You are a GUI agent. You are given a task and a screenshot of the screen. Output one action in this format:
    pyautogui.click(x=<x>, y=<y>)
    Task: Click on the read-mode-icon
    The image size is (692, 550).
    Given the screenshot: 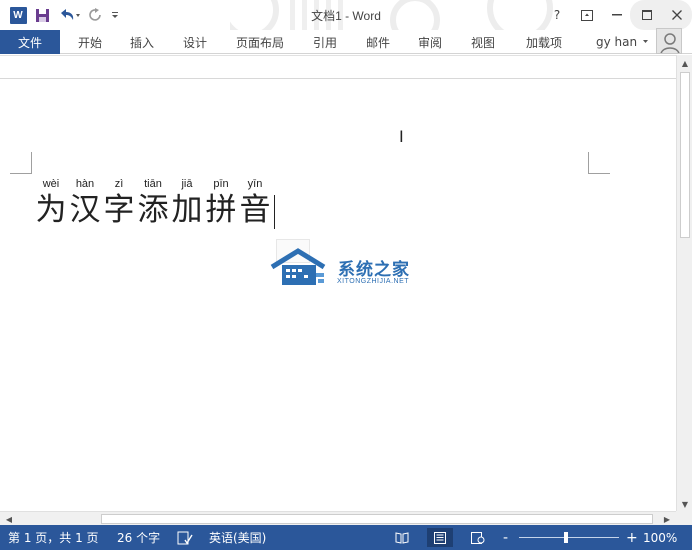 What is the action you would take?
    pyautogui.click(x=402, y=537)
    